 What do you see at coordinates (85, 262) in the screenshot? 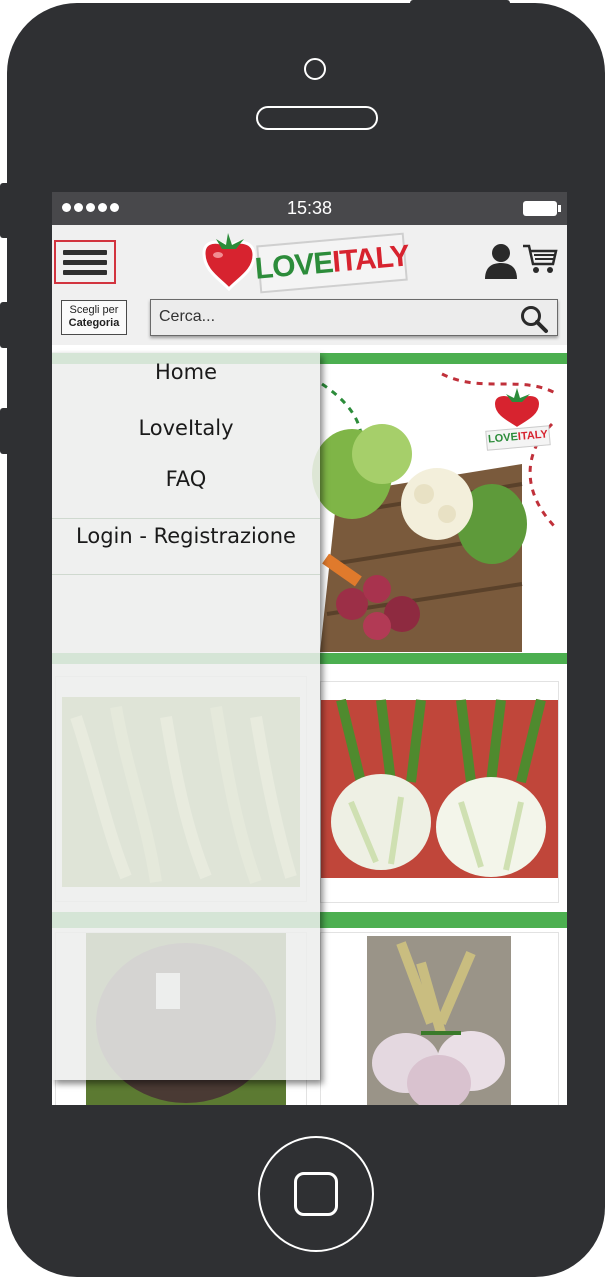
I see `hamburger-icon` at bounding box center [85, 262].